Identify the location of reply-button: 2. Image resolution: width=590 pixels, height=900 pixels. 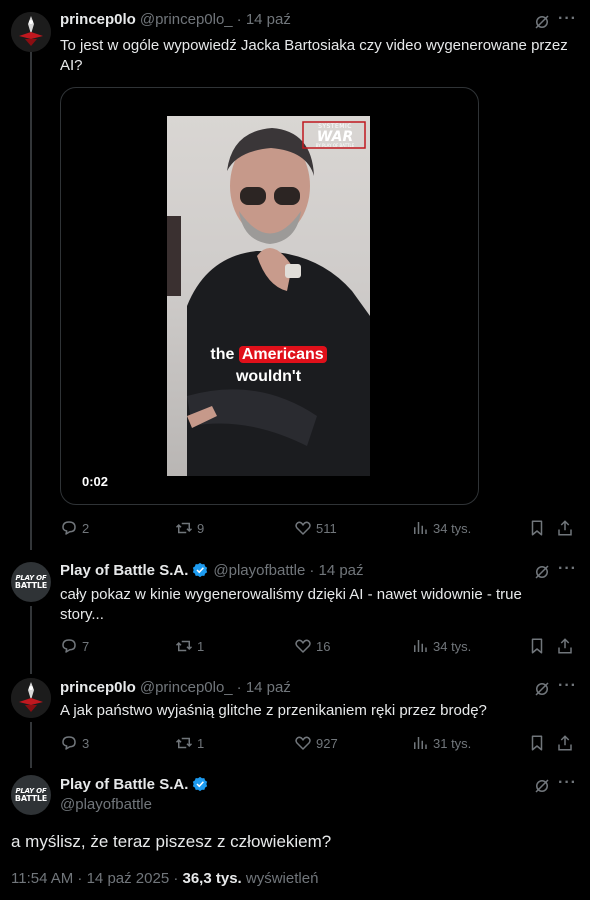
(74, 528).